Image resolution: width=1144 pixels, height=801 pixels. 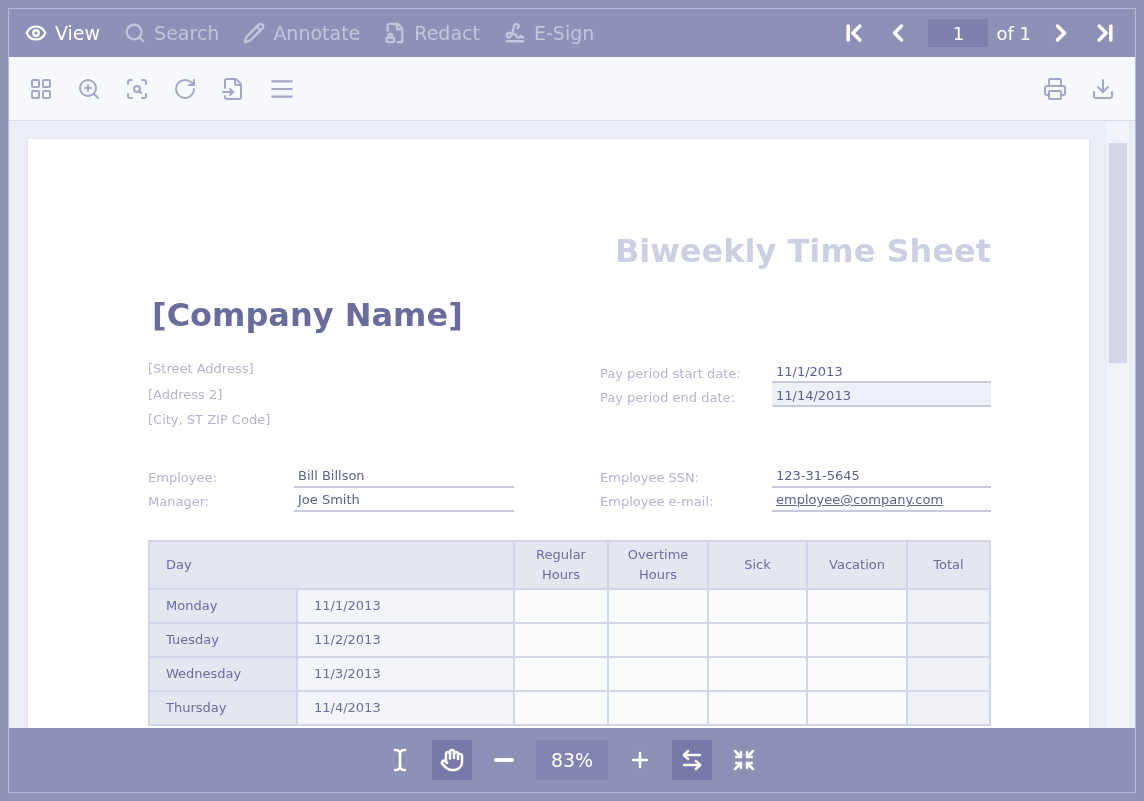 I want to click on table-cell: 11/4/2013, so click(x=405, y=707).